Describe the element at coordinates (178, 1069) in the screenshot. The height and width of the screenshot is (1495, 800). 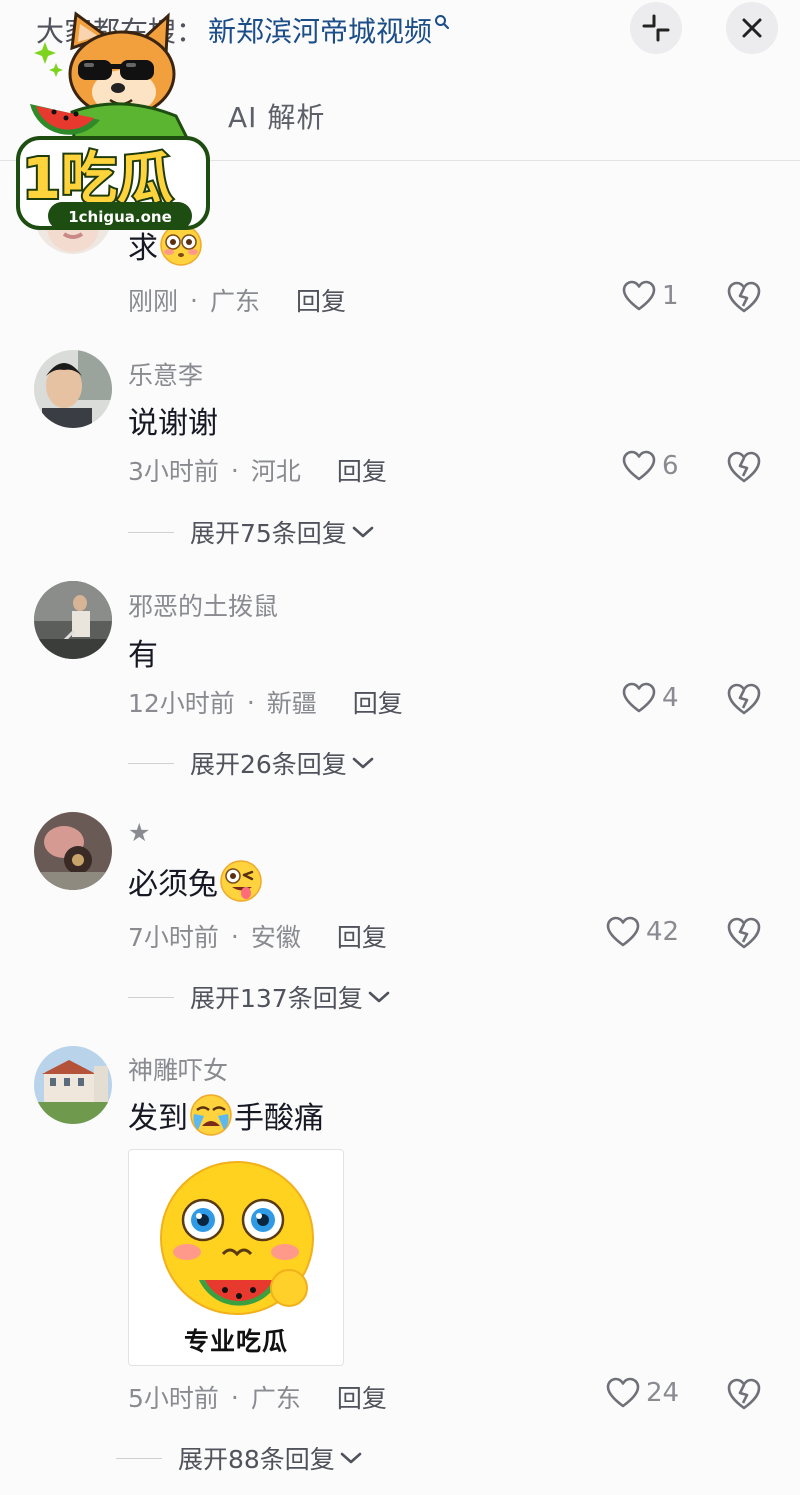
I see `comment-username: 神雕吓女` at that location.